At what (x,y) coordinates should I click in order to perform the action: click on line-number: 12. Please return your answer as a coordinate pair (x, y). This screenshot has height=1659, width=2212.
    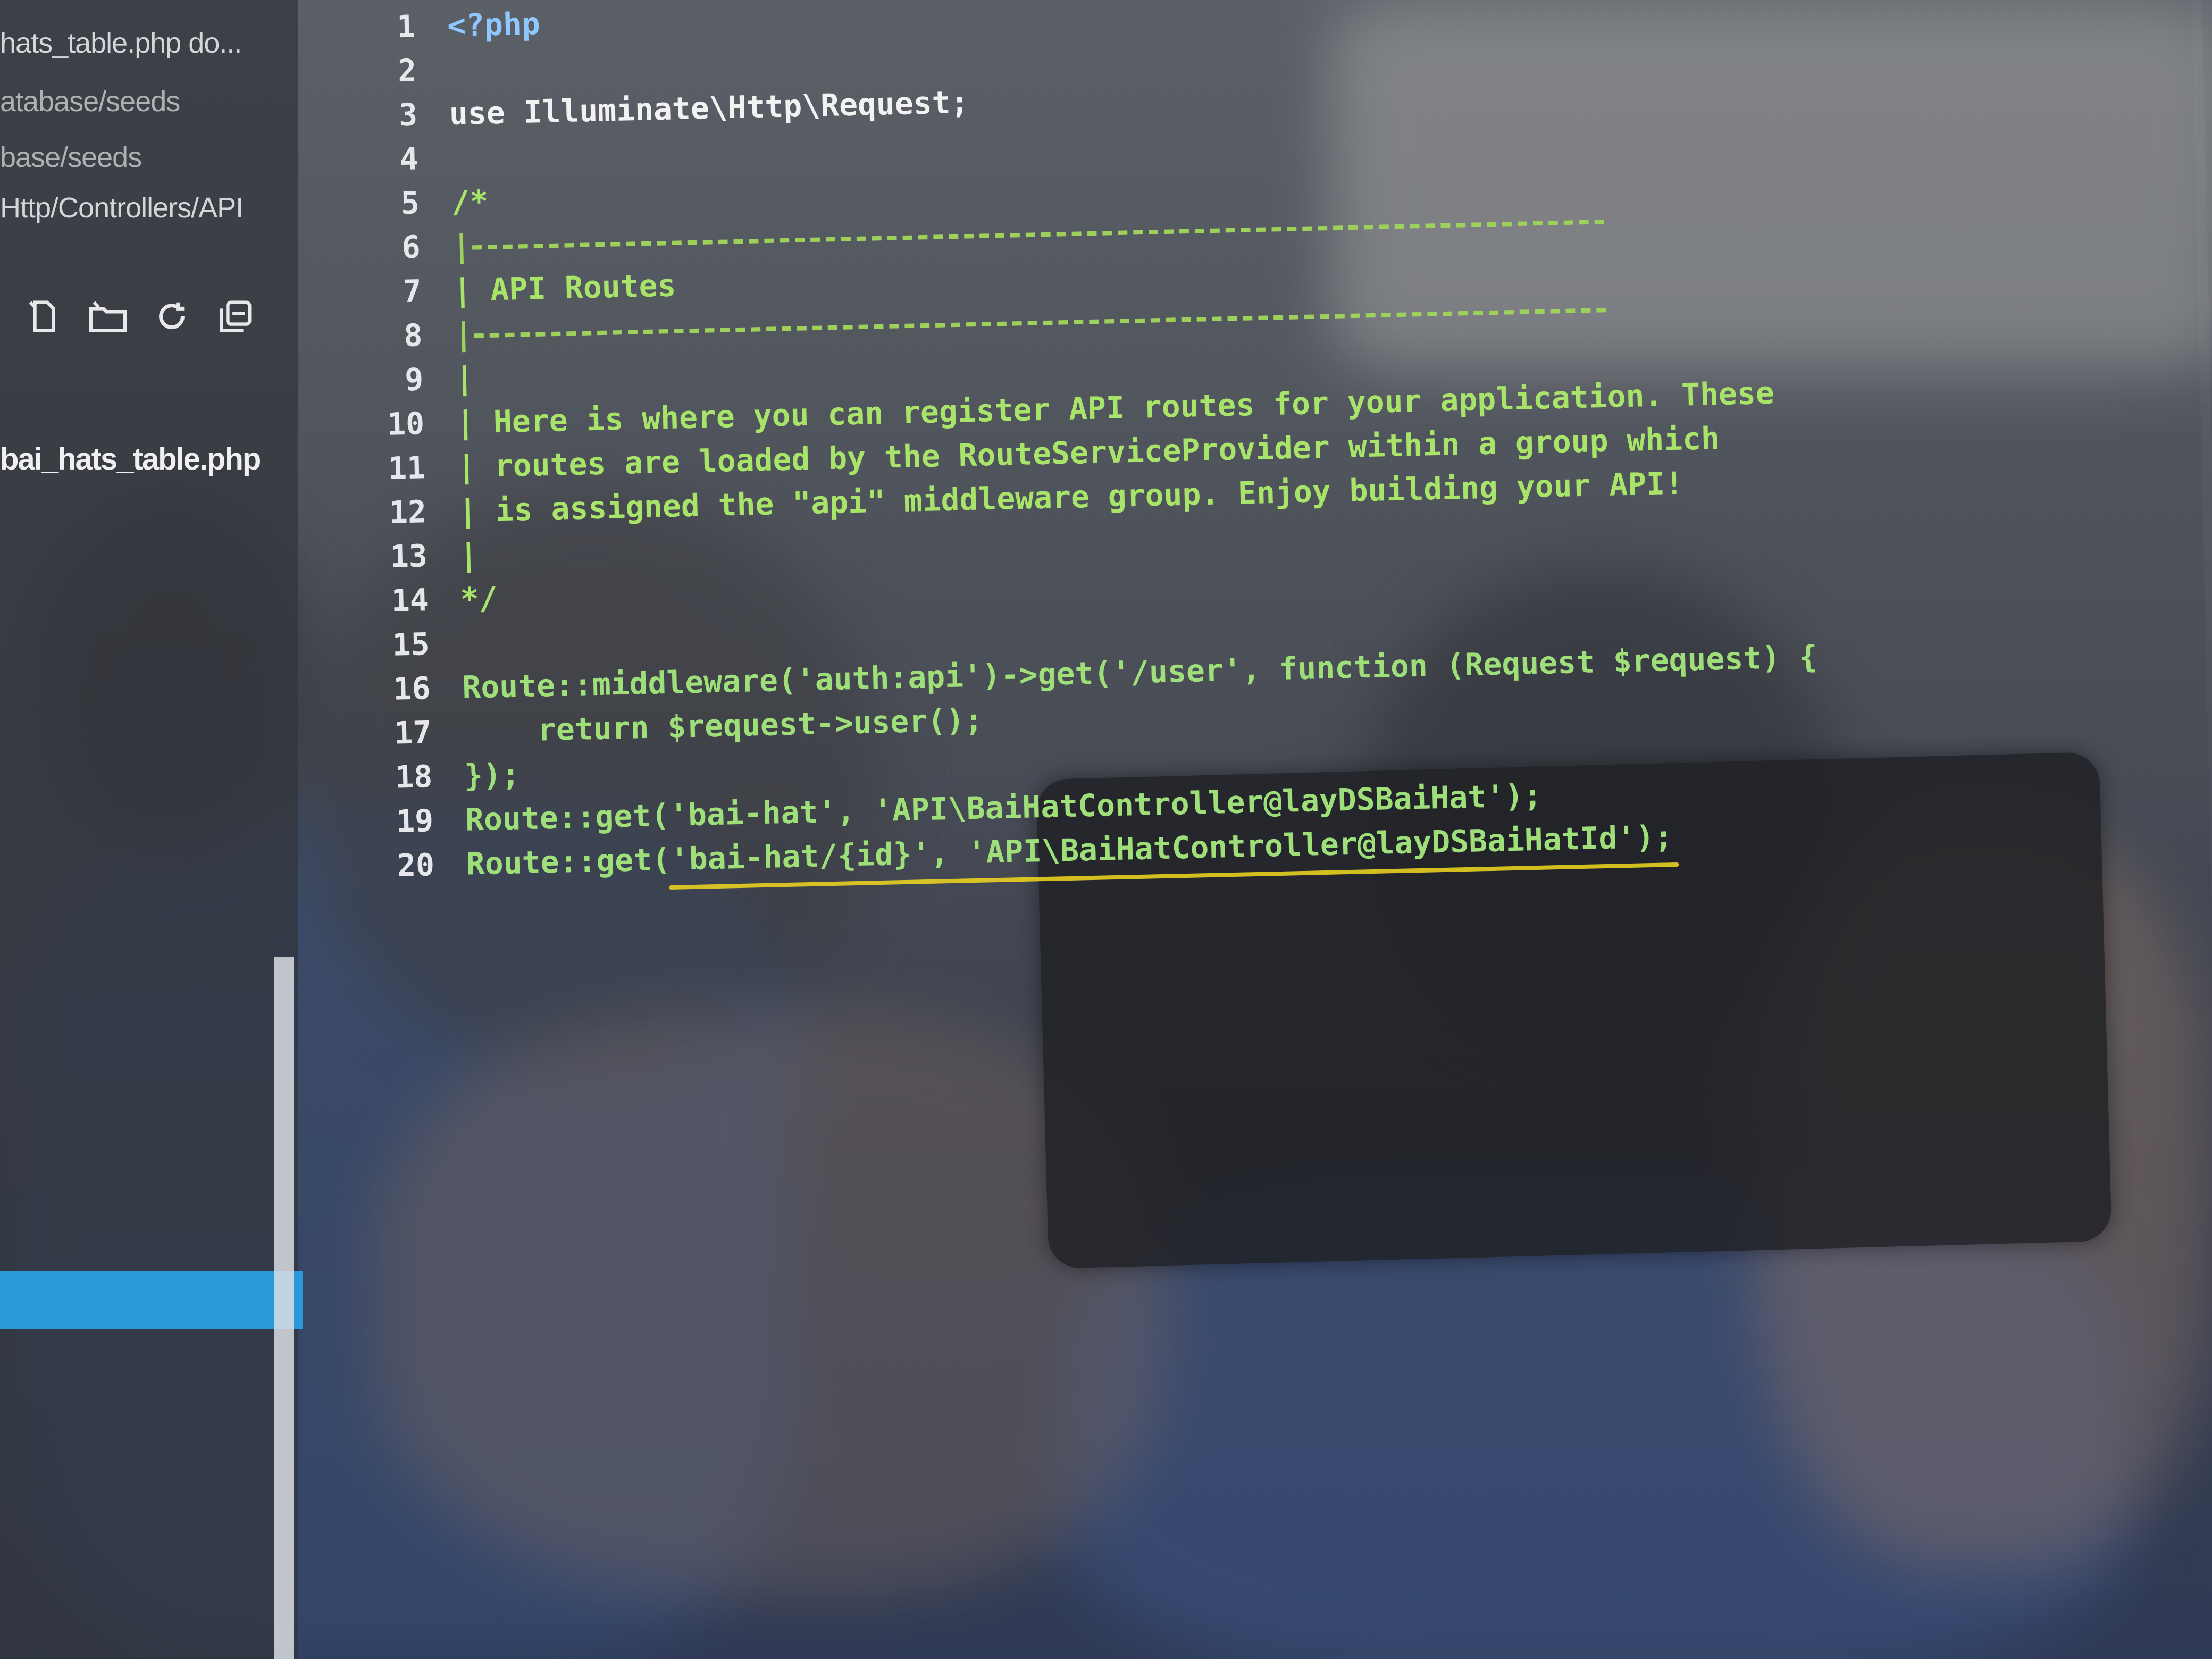
    Looking at the image, I should click on (408, 512).